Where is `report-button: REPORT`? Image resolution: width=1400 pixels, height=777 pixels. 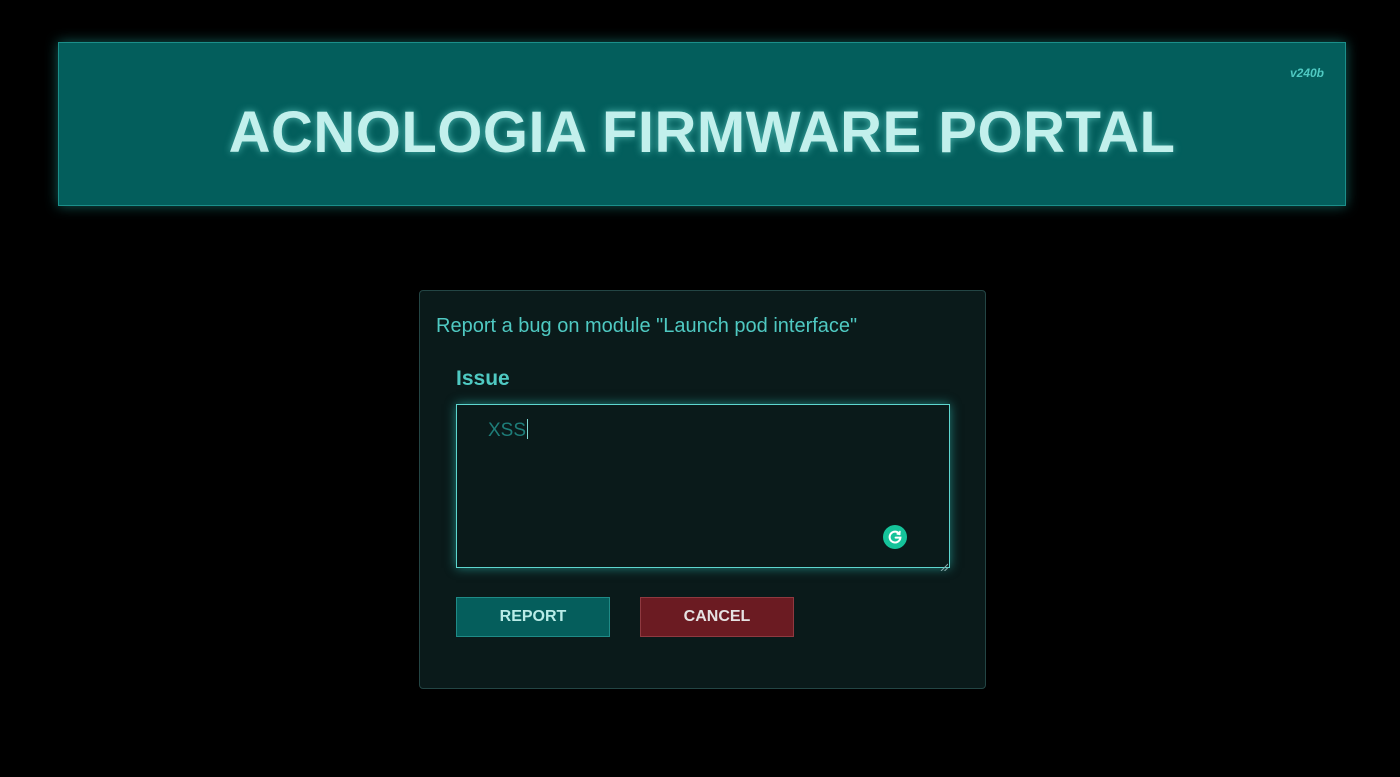
report-button: REPORT is located at coordinates (533, 617).